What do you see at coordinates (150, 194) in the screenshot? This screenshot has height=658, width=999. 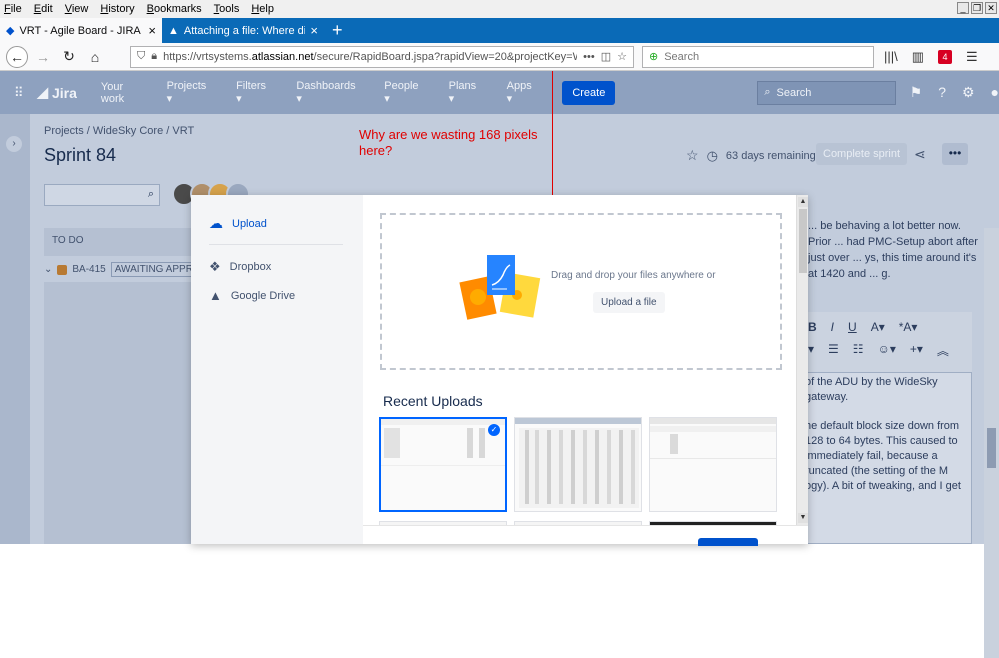 I see `search-icon: ⌕` at bounding box center [150, 194].